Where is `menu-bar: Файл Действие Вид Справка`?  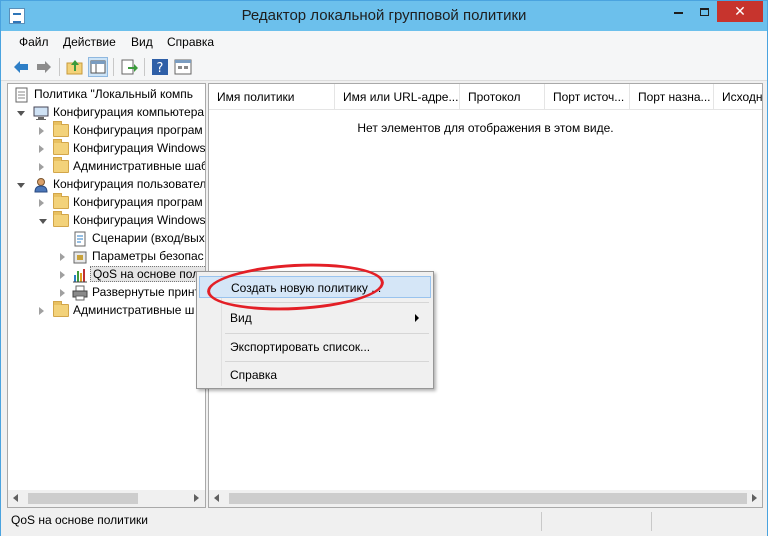 menu-bar: Файл Действие Вид Справка is located at coordinates (384, 42).